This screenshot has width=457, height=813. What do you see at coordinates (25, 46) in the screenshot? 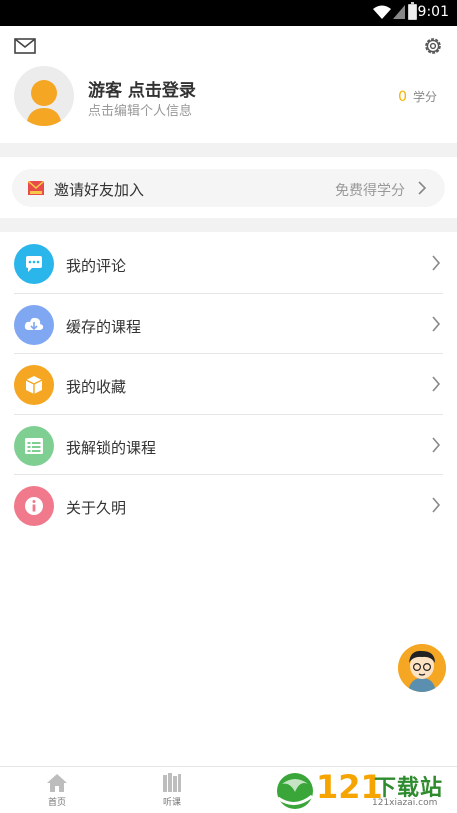
I see `mail-icon` at bounding box center [25, 46].